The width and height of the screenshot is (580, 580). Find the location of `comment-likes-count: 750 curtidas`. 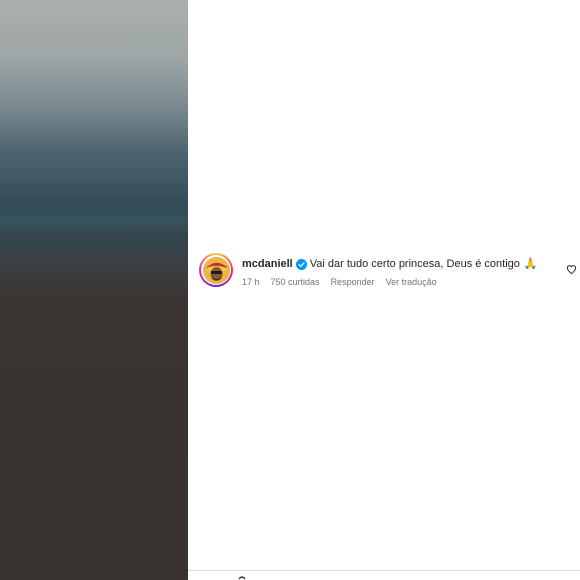

comment-likes-count: 750 curtidas is located at coordinates (295, 282).